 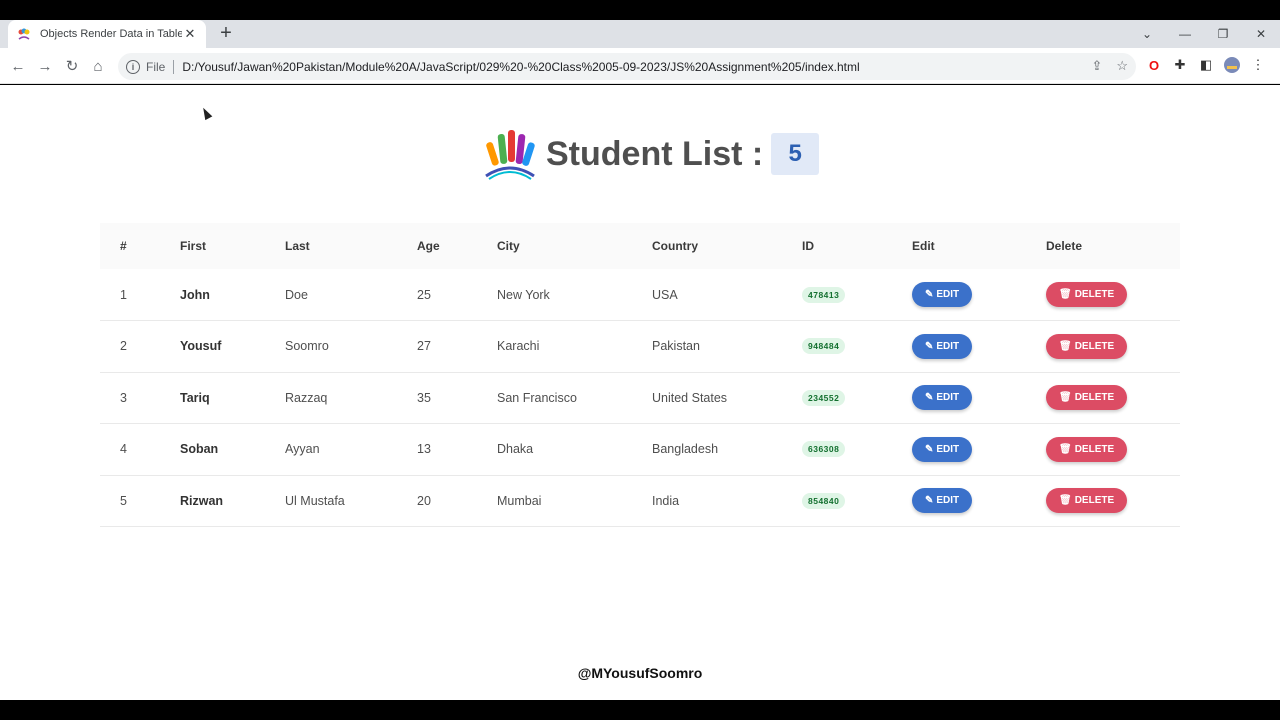 What do you see at coordinates (424, 449) in the screenshot?
I see `cell-age: 13` at bounding box center [424, 449].